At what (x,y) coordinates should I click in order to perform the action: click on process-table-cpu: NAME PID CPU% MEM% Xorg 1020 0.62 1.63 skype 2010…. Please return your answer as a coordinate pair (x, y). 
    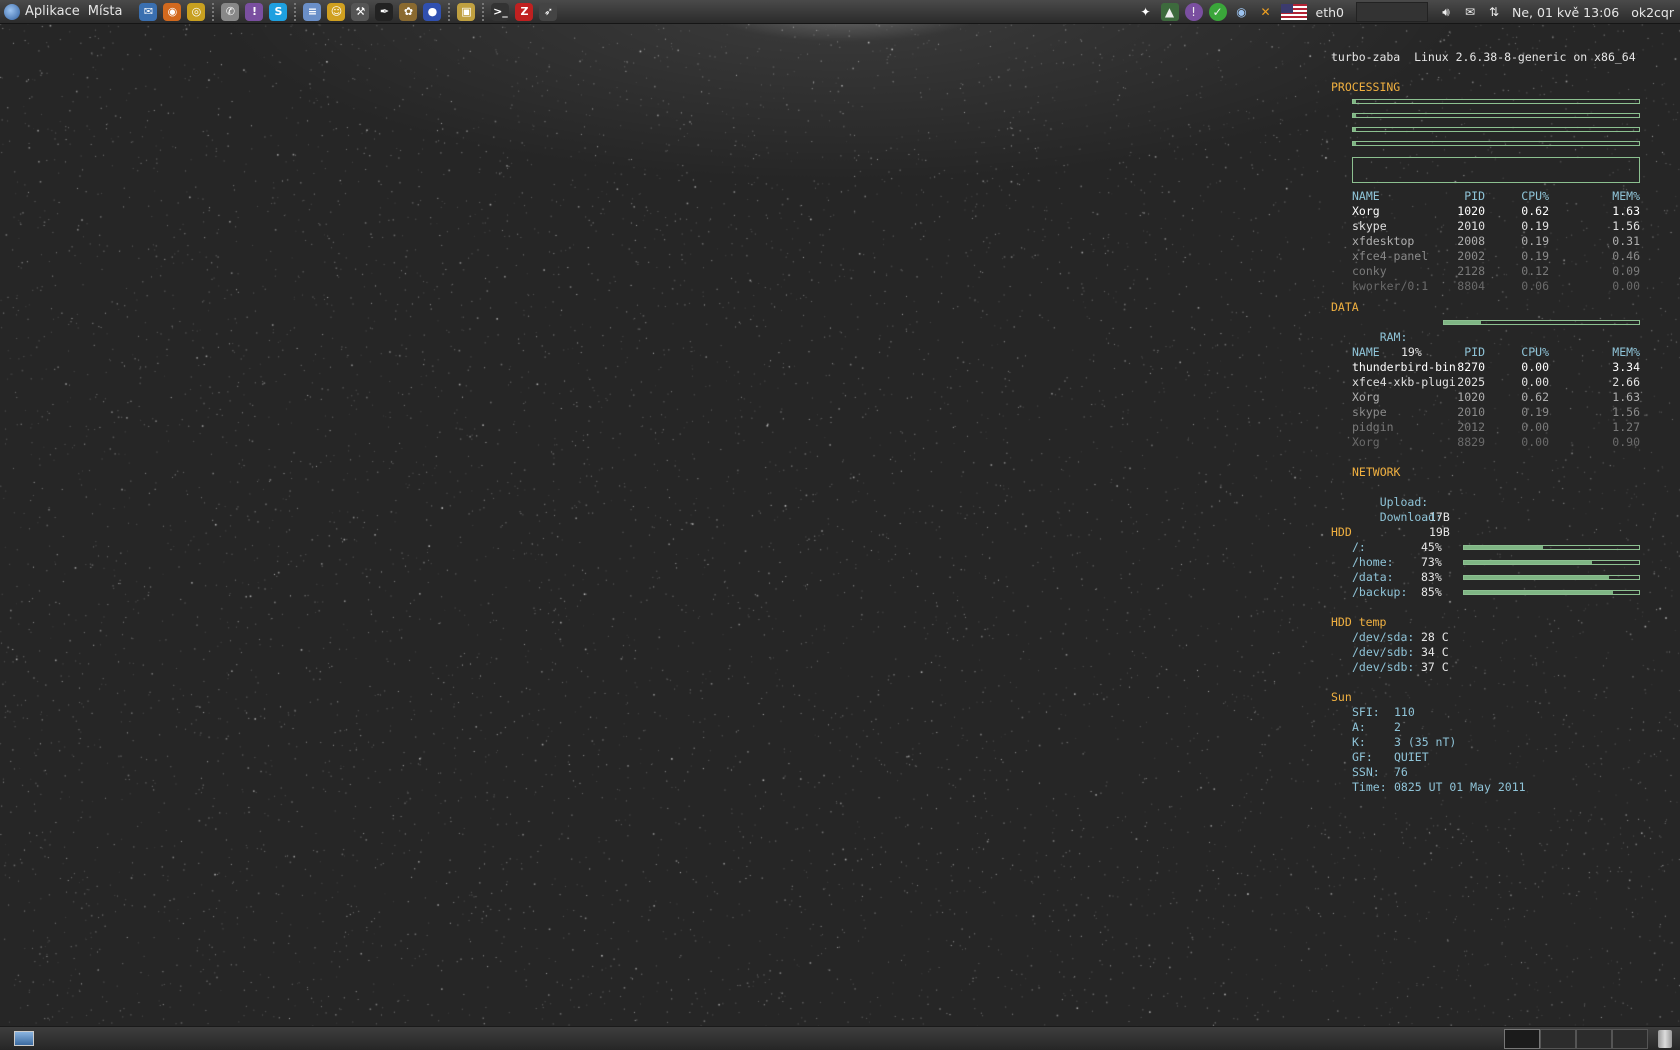
    Looking at the image, I should click on (1485, 241).